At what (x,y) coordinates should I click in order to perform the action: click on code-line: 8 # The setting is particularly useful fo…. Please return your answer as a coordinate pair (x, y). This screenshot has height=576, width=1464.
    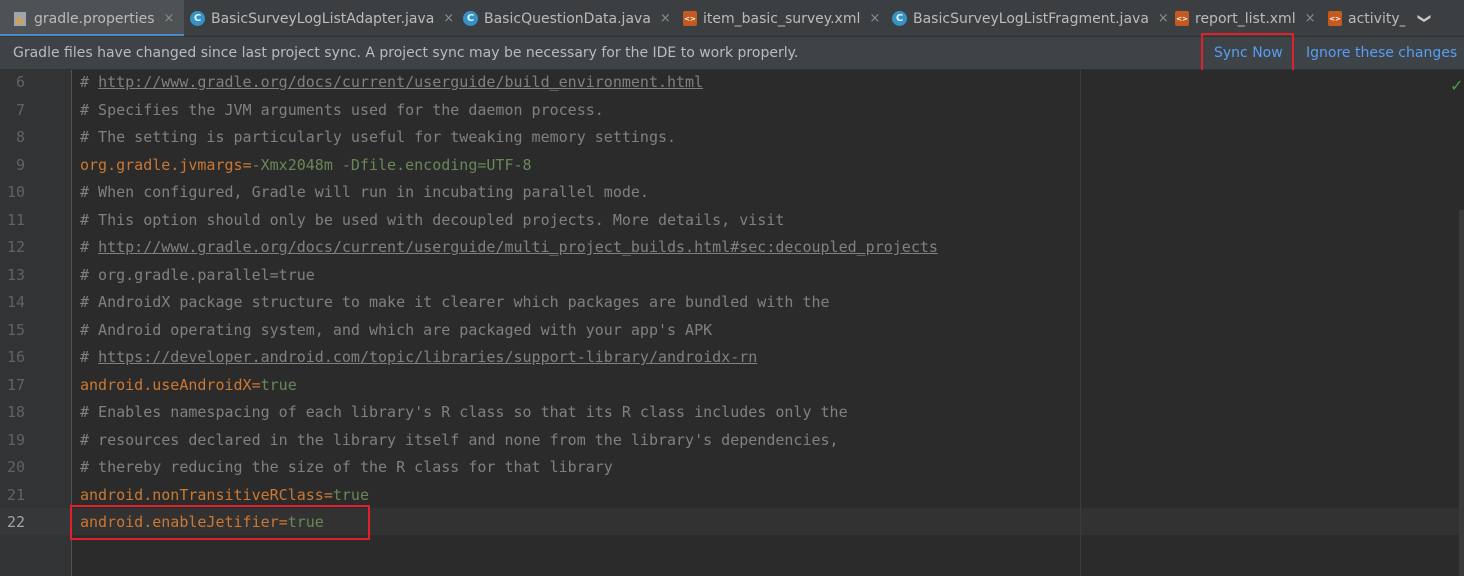
    Looking at the image, I should click on (725, 137).